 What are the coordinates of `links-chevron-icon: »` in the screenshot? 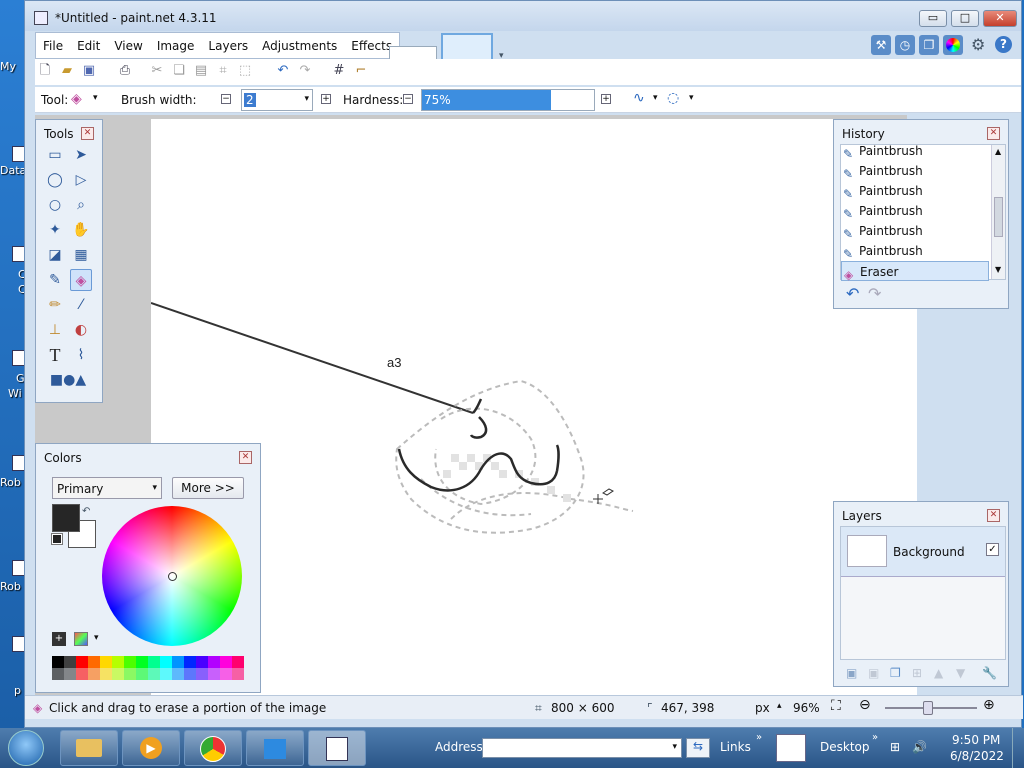 It's located at (759, 737).